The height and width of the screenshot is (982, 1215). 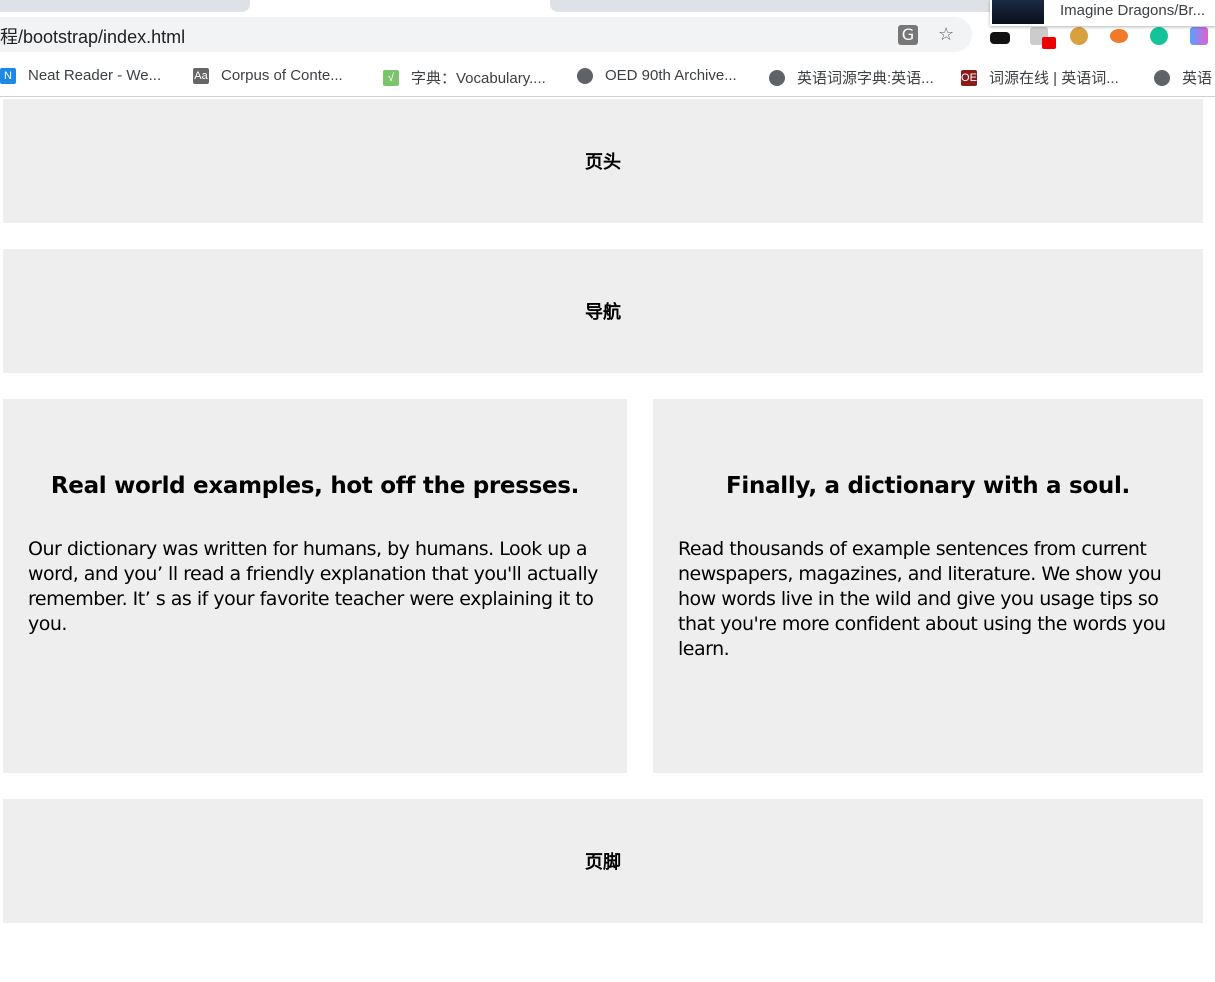 What do you see at coordinates (1000, 38) in the screenshot?
I see `extension-eyes-icon` at bounding box center [1000, 38].